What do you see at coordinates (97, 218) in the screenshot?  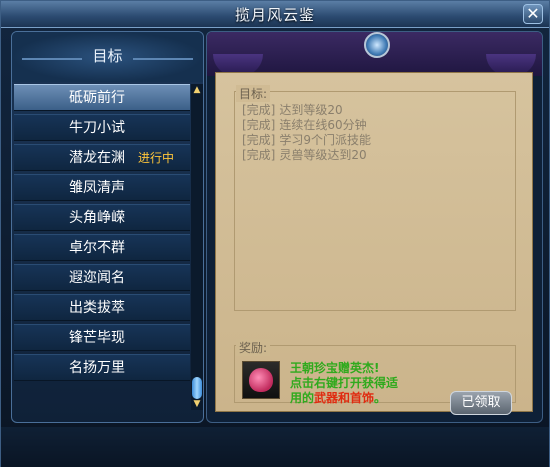 I see `quest-name: 头角峥嵘` at bounding box center [97, 218].